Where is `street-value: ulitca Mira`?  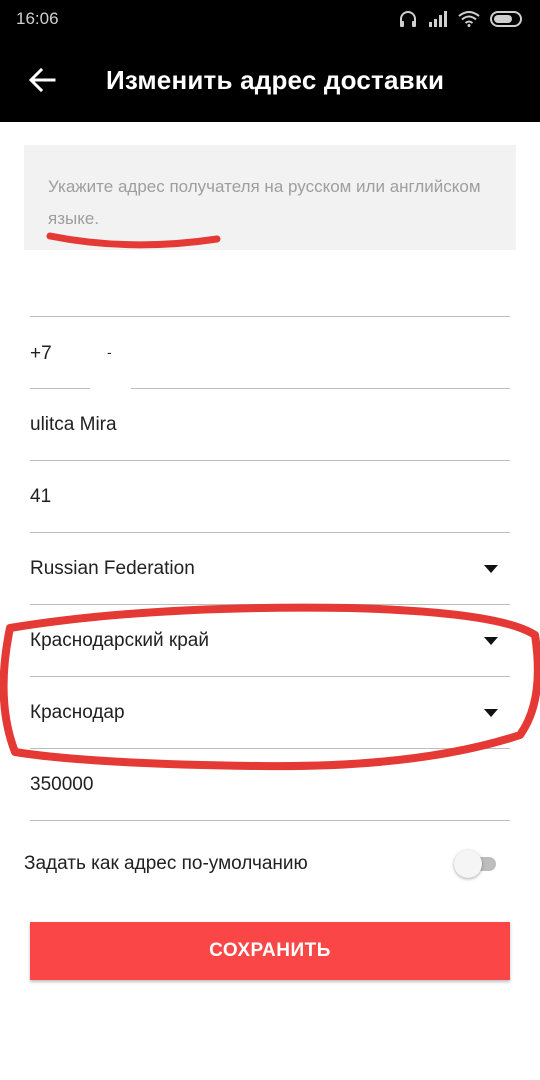
street-value: ulitca Mira is located at coordinates (73, 424).